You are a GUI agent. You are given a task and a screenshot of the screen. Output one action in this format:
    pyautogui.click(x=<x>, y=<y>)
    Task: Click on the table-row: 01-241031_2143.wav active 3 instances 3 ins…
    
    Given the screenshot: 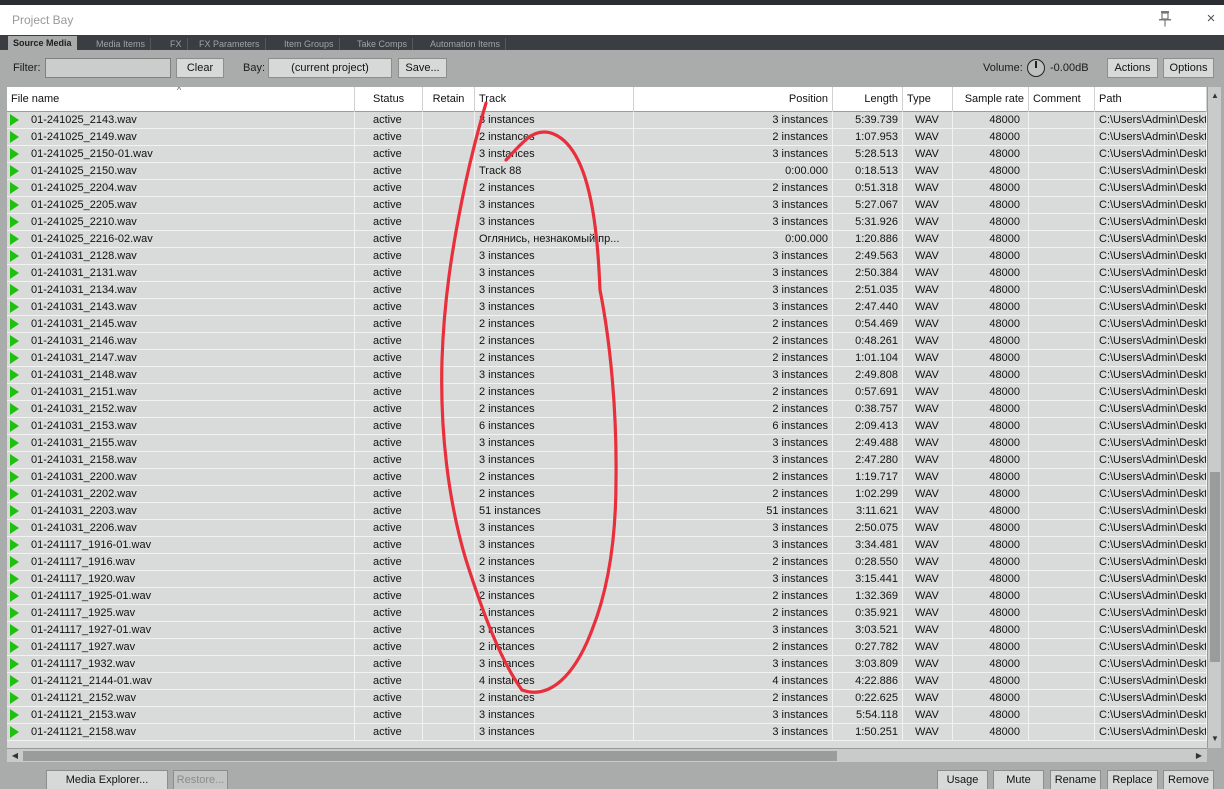 What is the action you would take?
    pyautogui.click(x=607, y=307)
    